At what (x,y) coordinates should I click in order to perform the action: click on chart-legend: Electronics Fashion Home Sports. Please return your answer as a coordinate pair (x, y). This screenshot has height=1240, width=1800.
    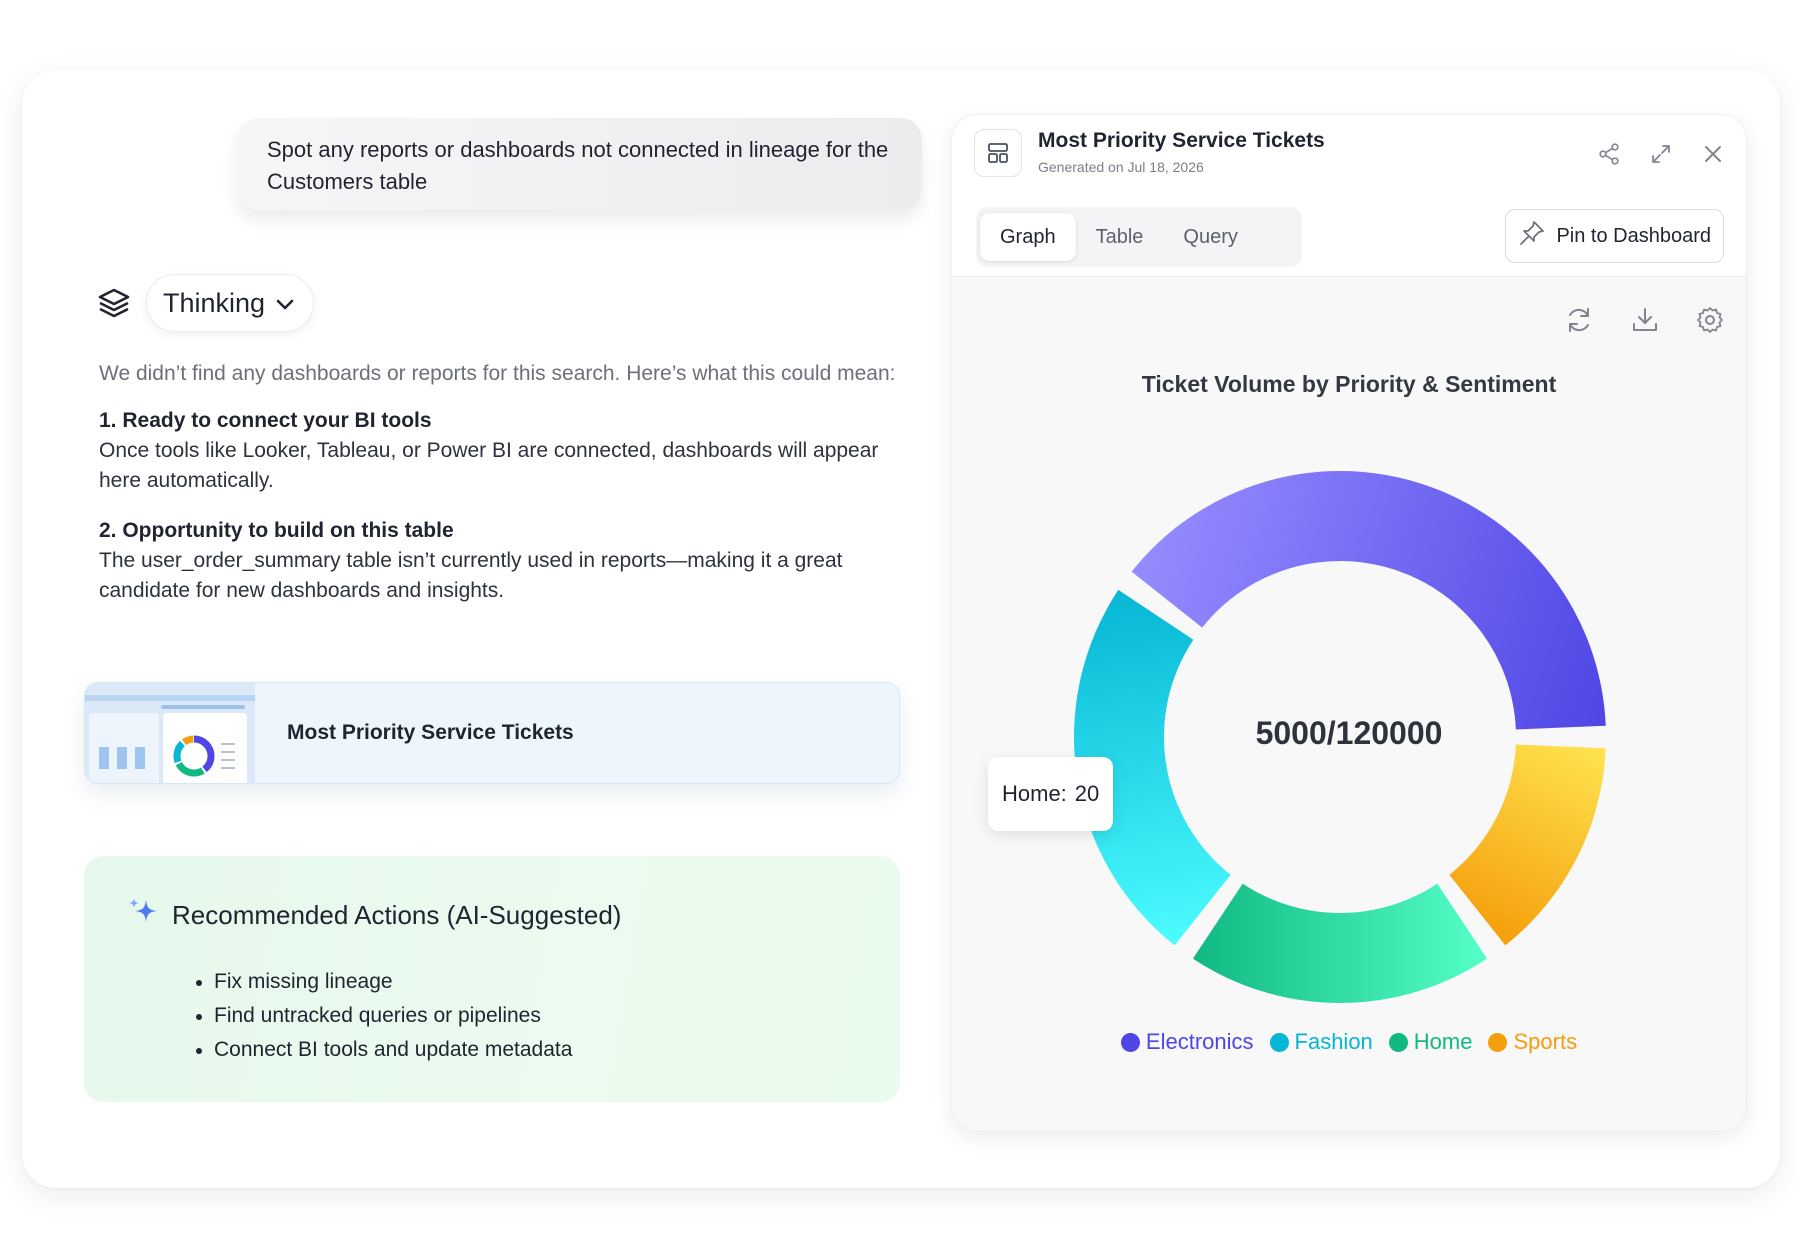
    Looking at the image, I should click on (1349, 1042).